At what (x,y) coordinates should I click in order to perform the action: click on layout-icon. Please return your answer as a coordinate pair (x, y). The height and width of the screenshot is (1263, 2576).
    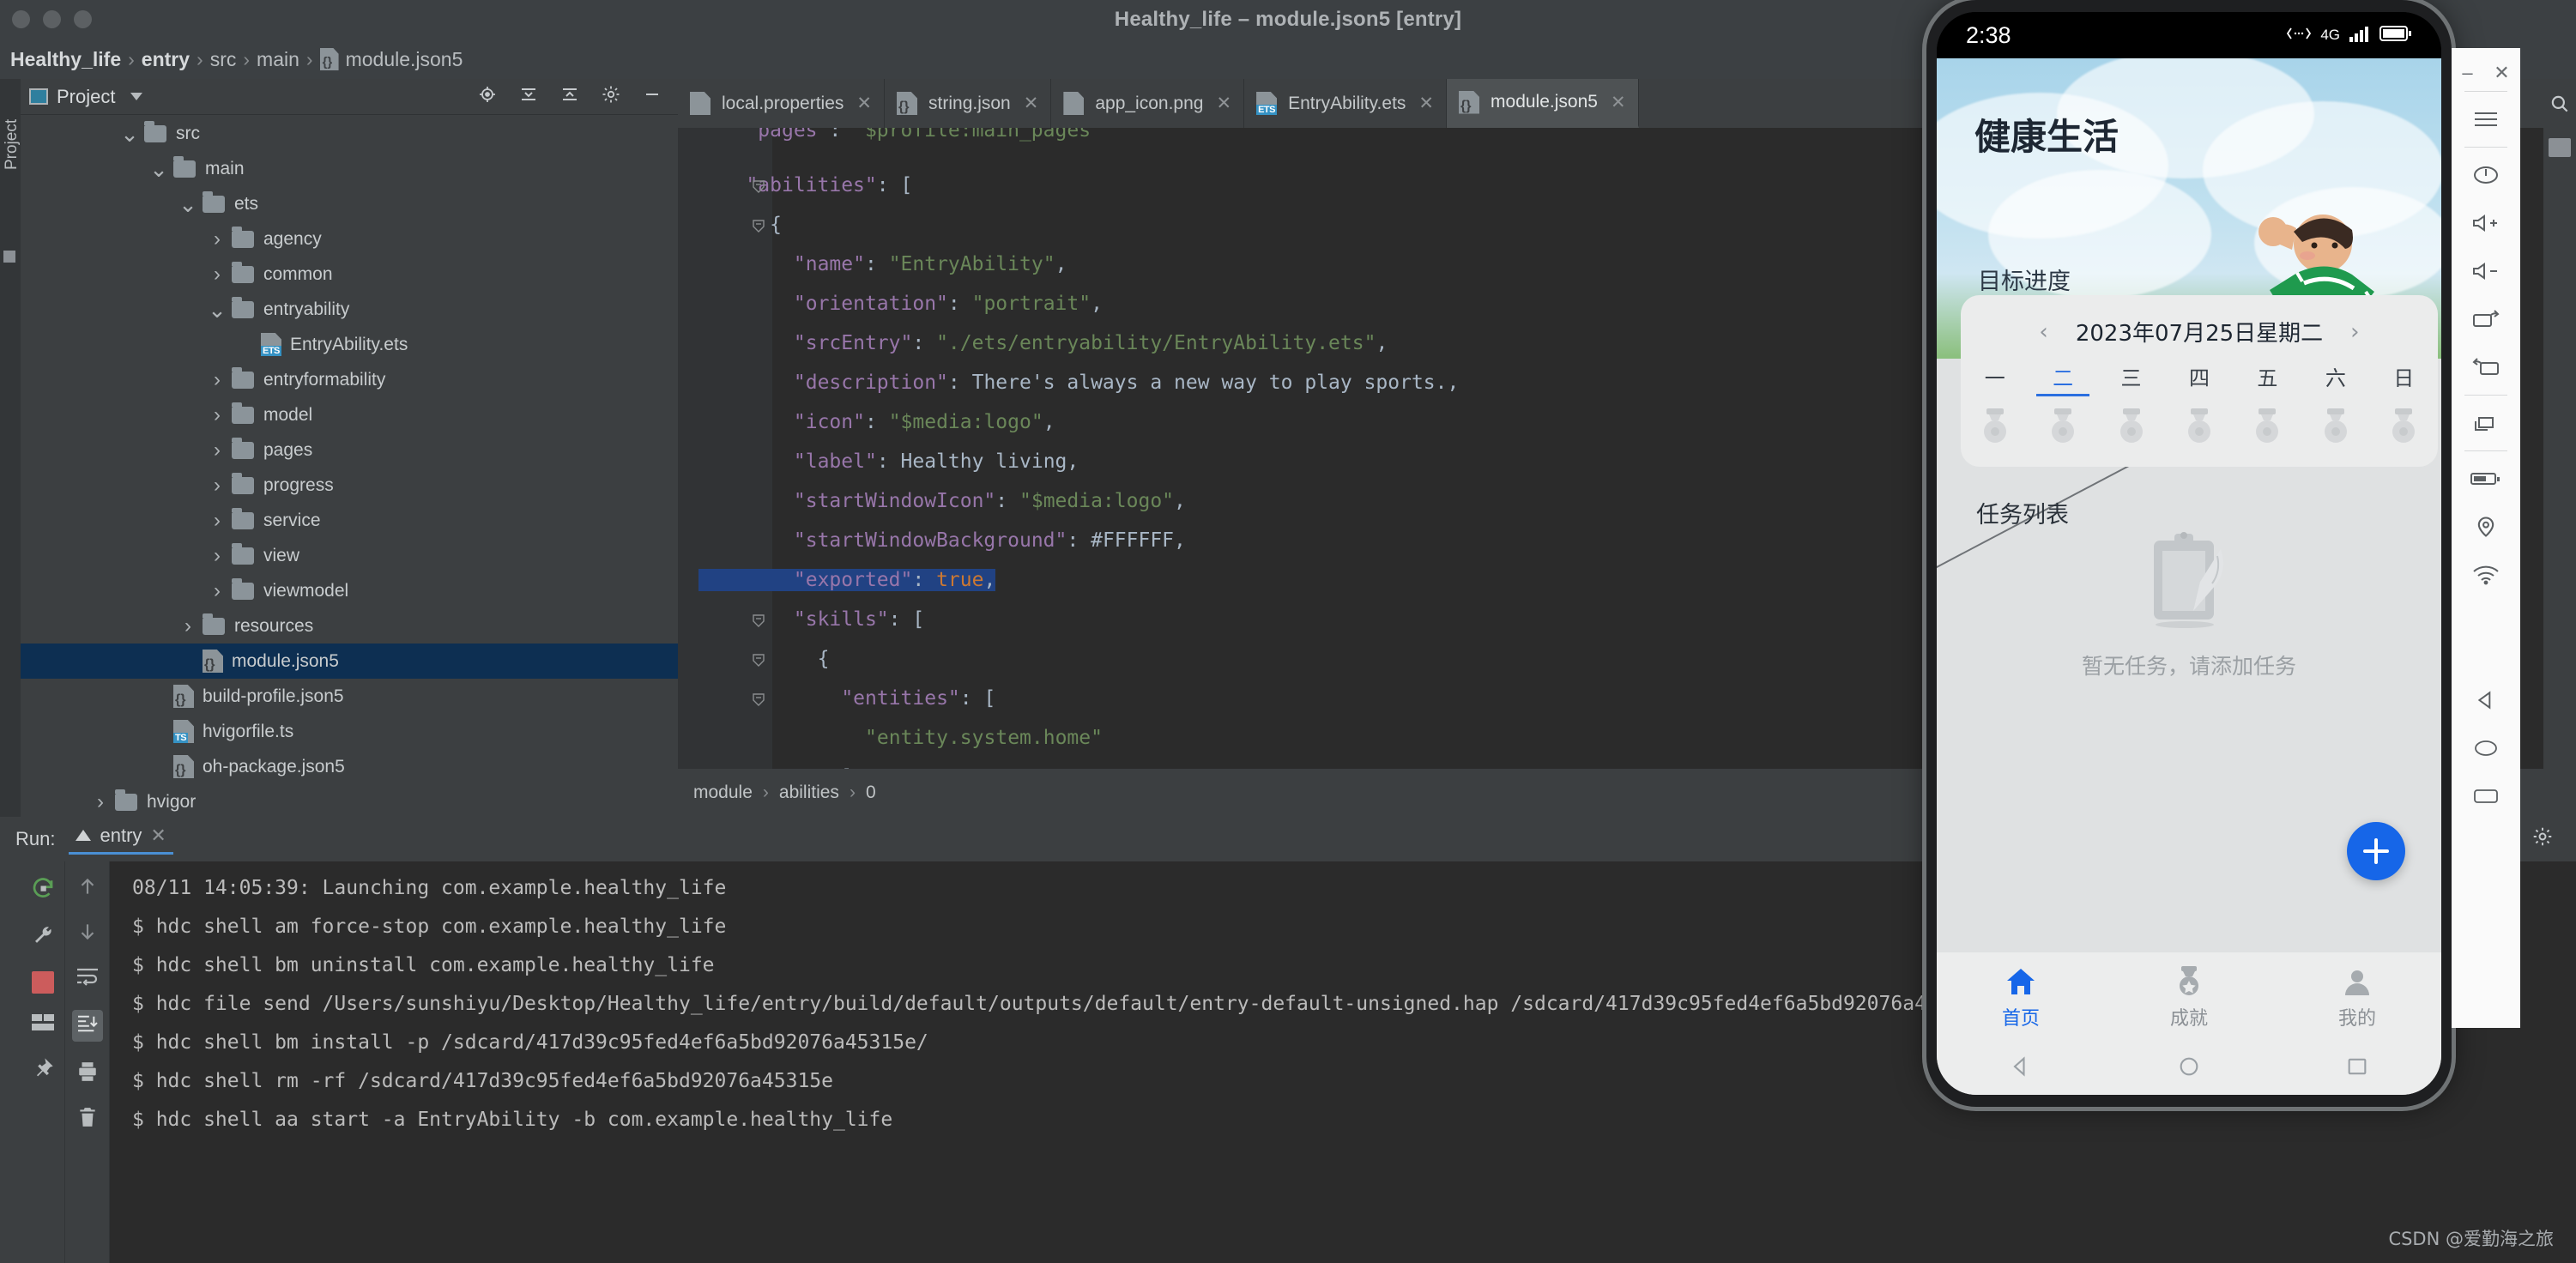
    Looking at the image, I should click on (43, 1024).